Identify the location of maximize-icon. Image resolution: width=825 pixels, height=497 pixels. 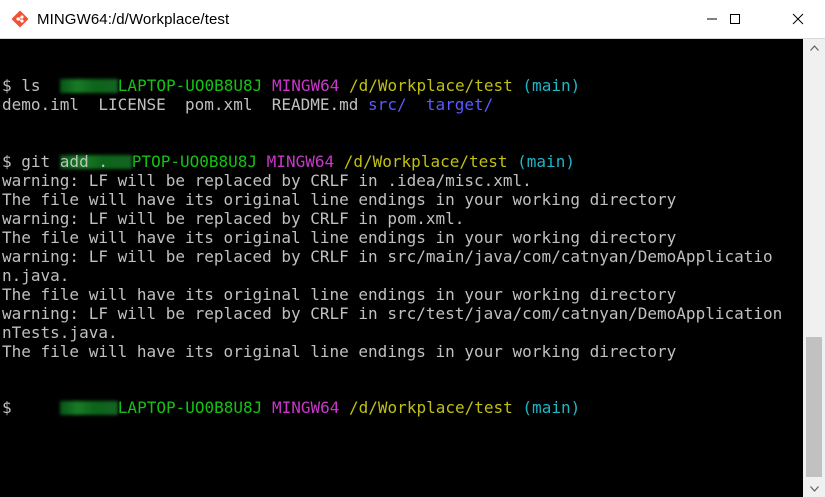
(735, 19).